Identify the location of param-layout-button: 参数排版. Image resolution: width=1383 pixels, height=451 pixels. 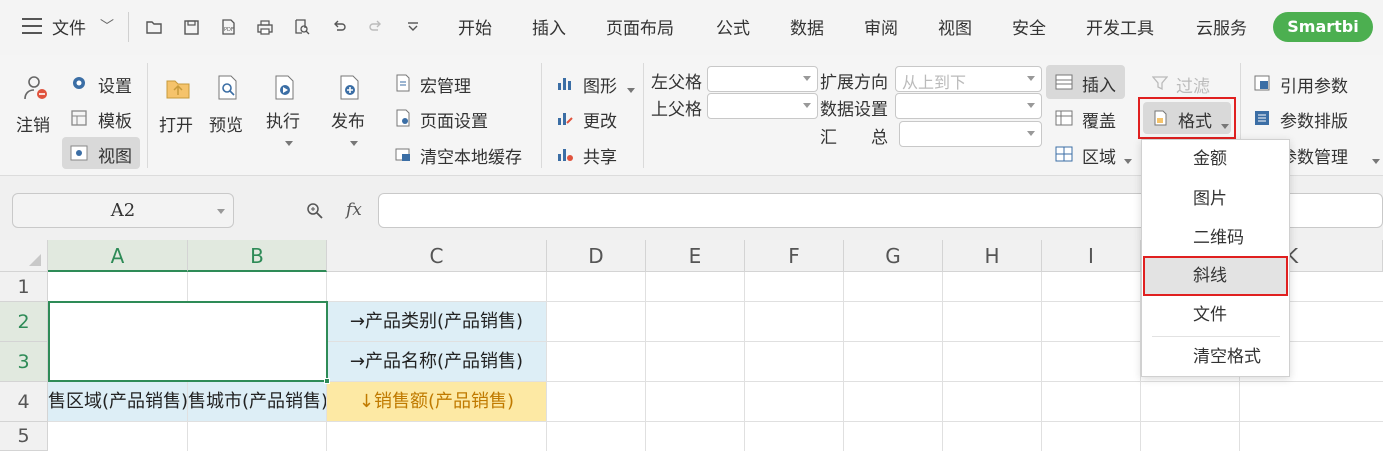
(1310, 119).